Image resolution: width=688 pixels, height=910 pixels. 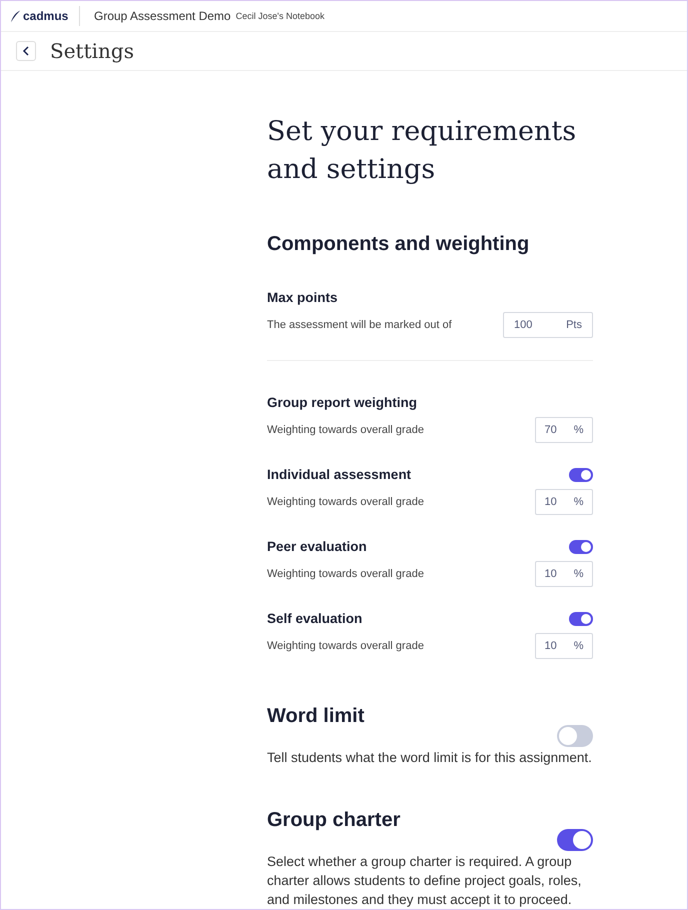 What do you see at coordinates (430, 758) in the screenshot?
I see `section-description: Tell students what the word limit is for this assignment.` at bounding box center [430, 758].